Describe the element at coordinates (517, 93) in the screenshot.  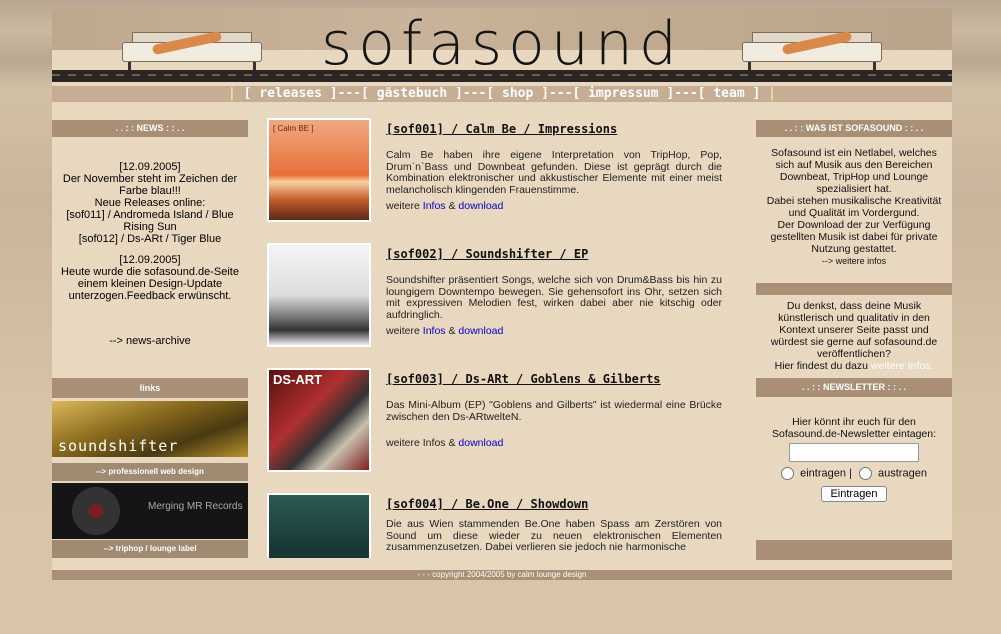
I see `nav-shop: shop` at that location.